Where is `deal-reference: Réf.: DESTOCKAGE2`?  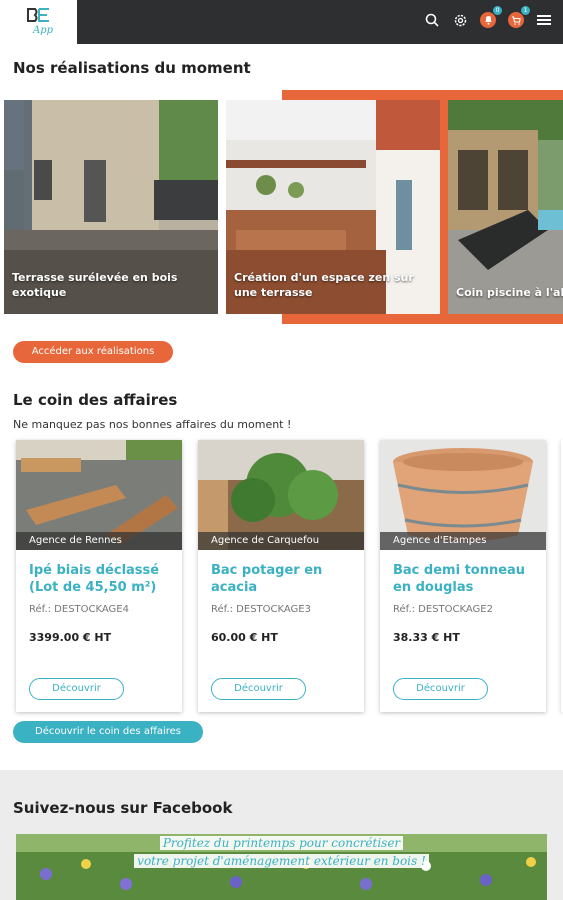
deal-reference: Réf.: DESTOCKAGE2 is located at coordinates (443, 609).